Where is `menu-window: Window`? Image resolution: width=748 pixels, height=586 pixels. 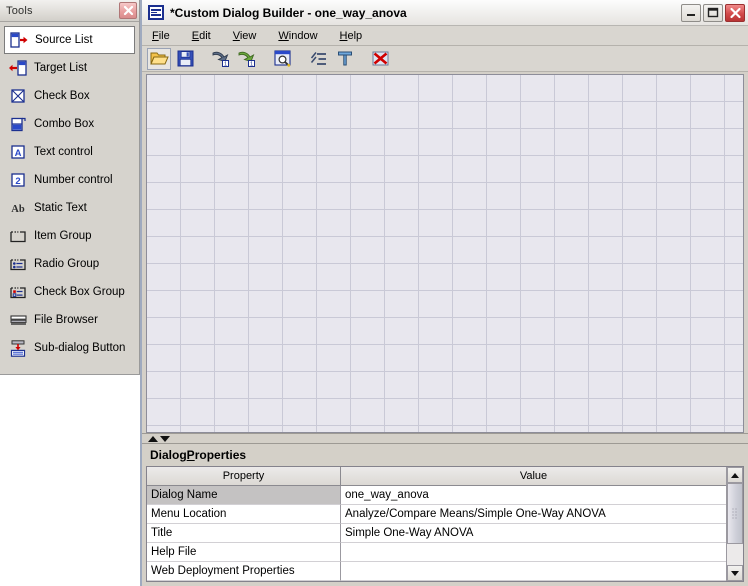 menu-window: Window is located at coordinates (297, 36).